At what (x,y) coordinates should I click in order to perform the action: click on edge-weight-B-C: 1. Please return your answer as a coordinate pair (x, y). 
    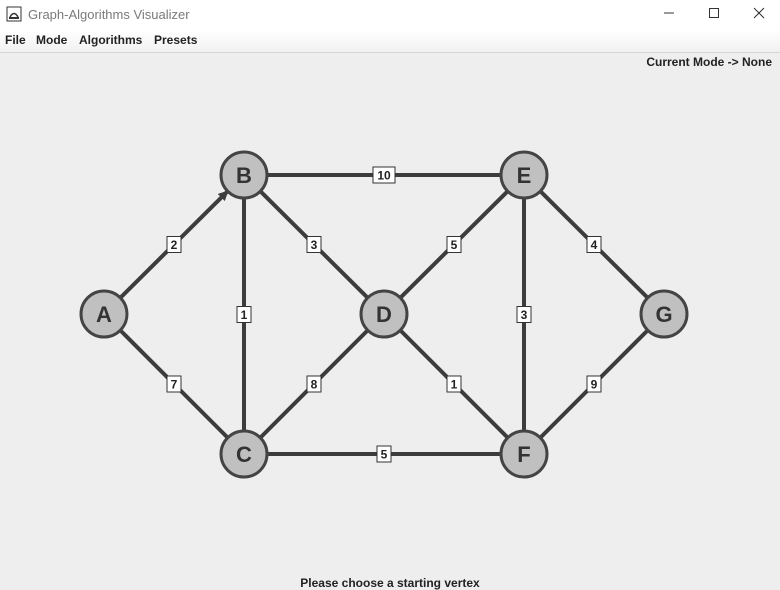
    Looking at the image, I should click on (244, 314).